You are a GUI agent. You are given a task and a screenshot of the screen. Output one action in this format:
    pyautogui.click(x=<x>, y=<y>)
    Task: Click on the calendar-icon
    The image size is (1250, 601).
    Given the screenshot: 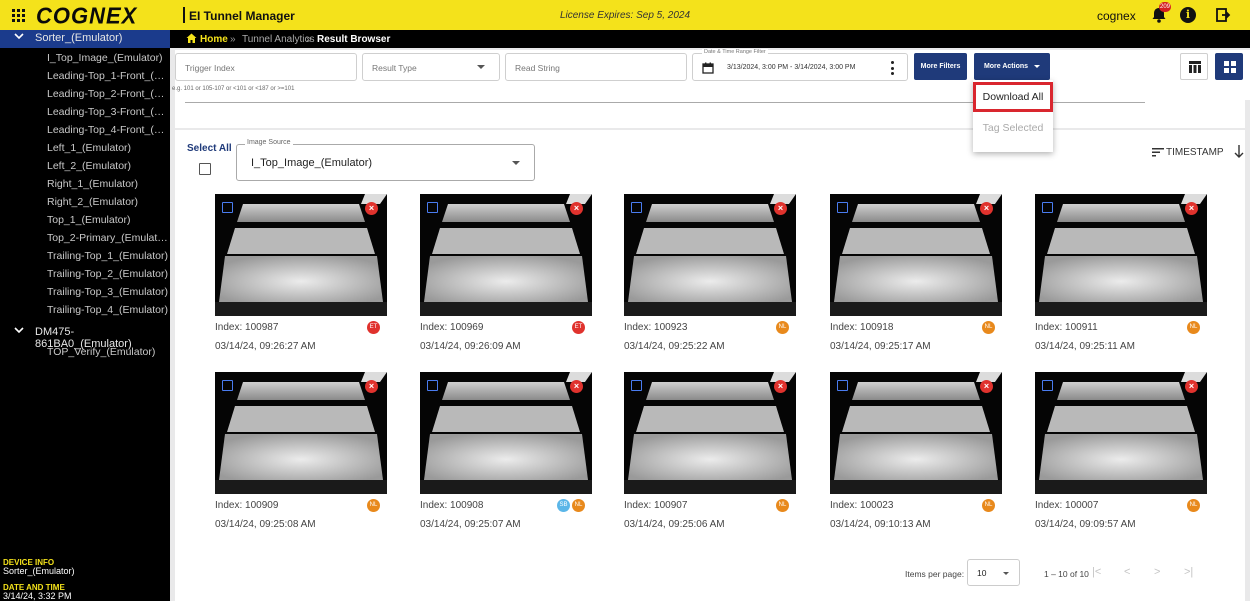 What is the action you would take?
    pyautogui.click(x=708, y=68)
    